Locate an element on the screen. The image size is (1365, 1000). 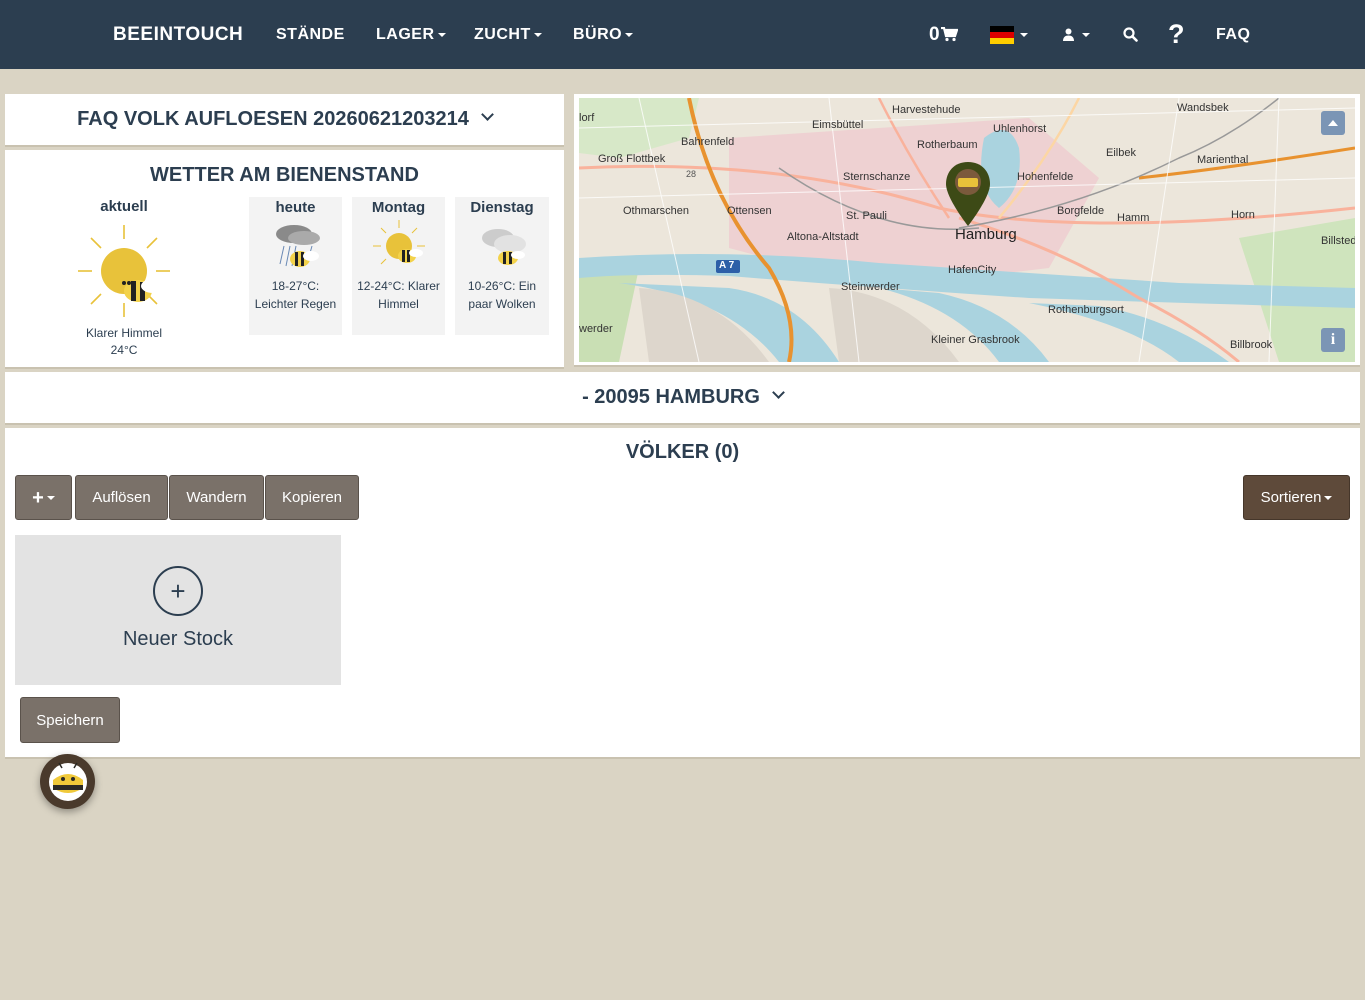
apiary-title: FAQ VOLK AUFLOESEN 20260621203214 is located at coordinates (273, 119).